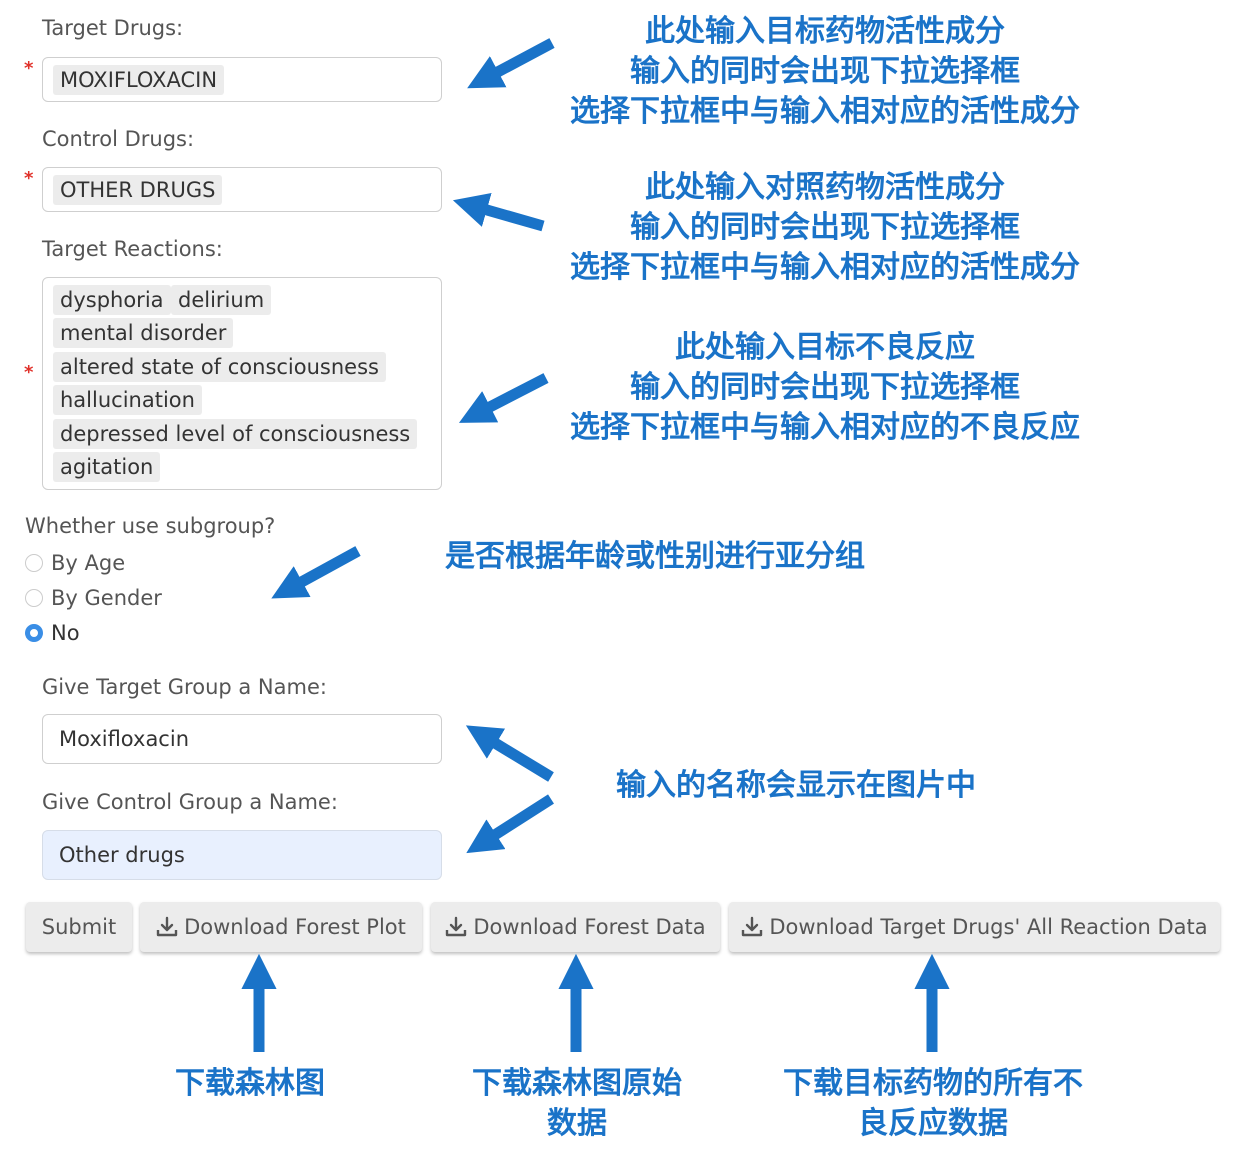 The image size is (1242, 1163). What do you see at coordinates (825, 347) in the screenshot?
I see `annotation-line: 此处输入目标不良反应` at bounding box center [825, 347].